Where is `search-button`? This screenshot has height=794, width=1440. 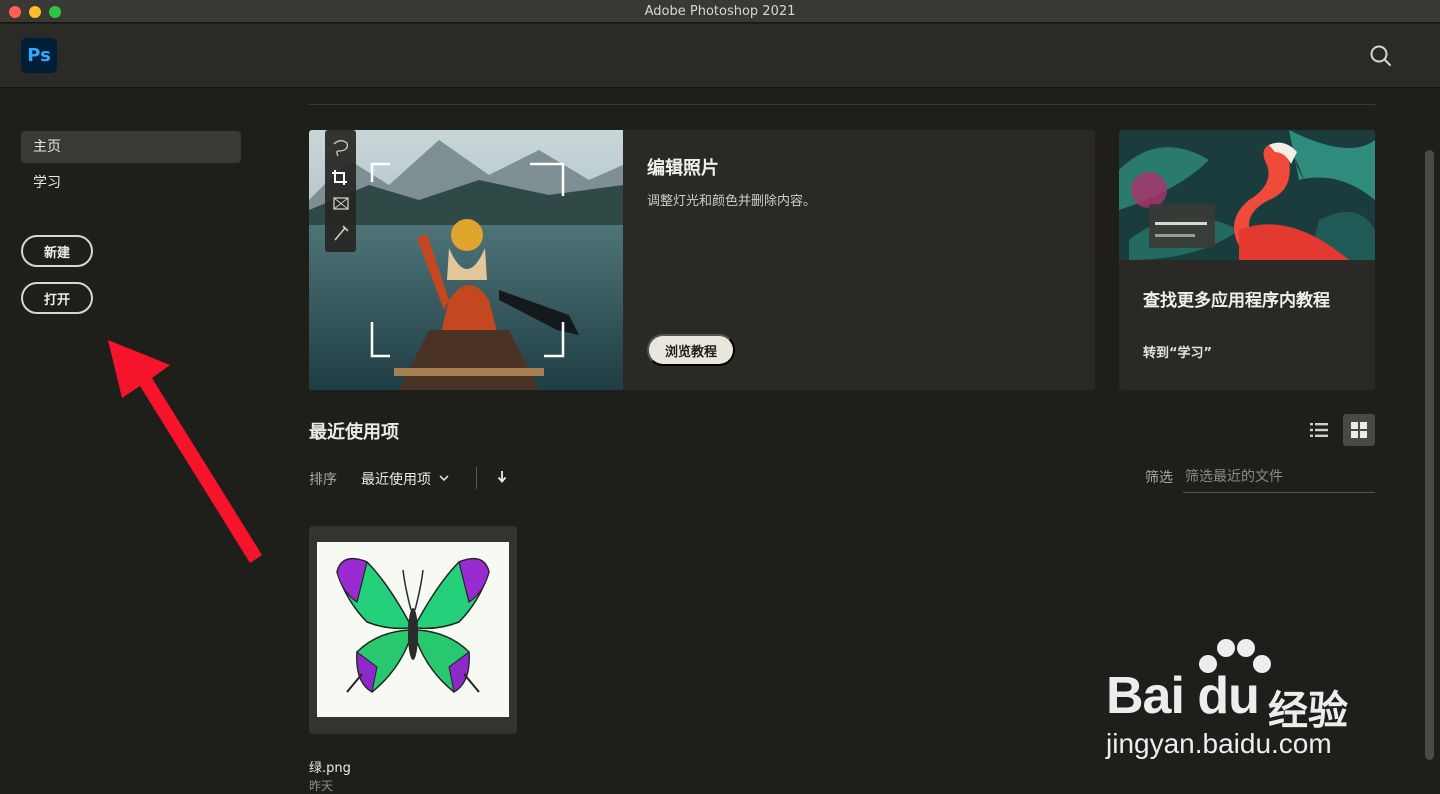
search-button is located at coordinates (1381, 56).